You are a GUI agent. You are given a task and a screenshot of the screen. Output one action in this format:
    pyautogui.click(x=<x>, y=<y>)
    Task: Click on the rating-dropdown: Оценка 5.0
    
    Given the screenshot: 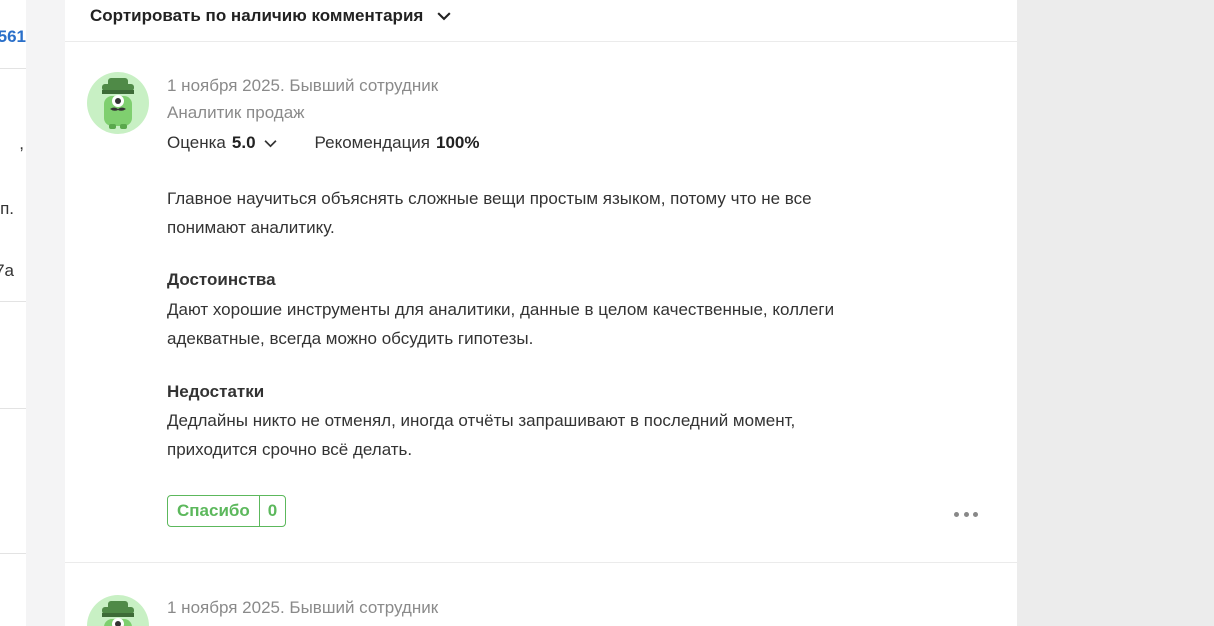 What is the action you would take?
    pyautogui.click(x=222, y=143)
    